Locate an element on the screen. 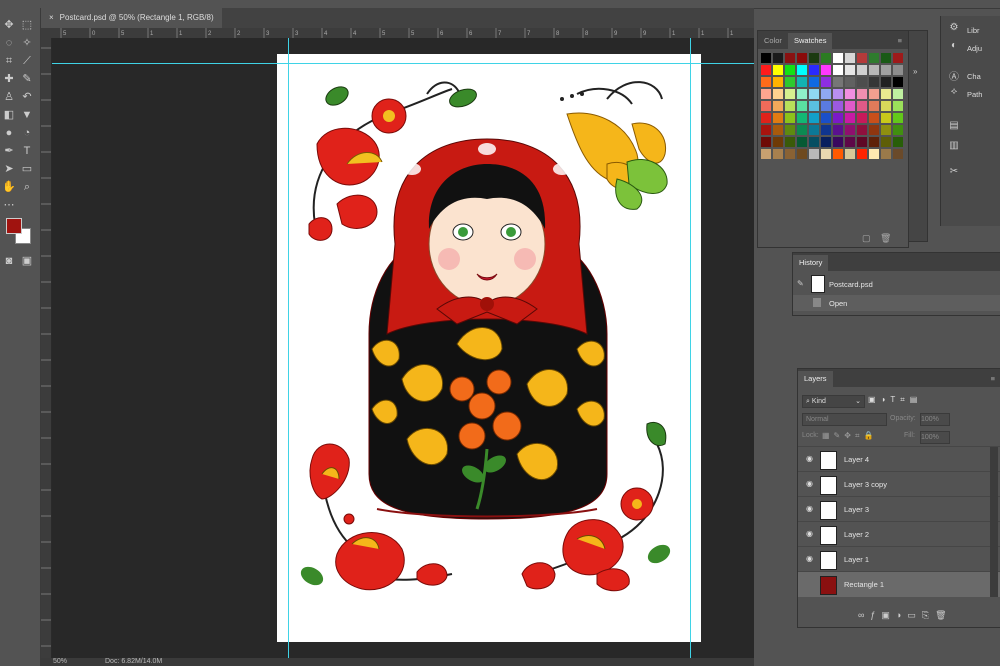 The width and height of the screenshot is (1000, 666). adjustments-icon: ◐ is located at coordinates (954, 48).